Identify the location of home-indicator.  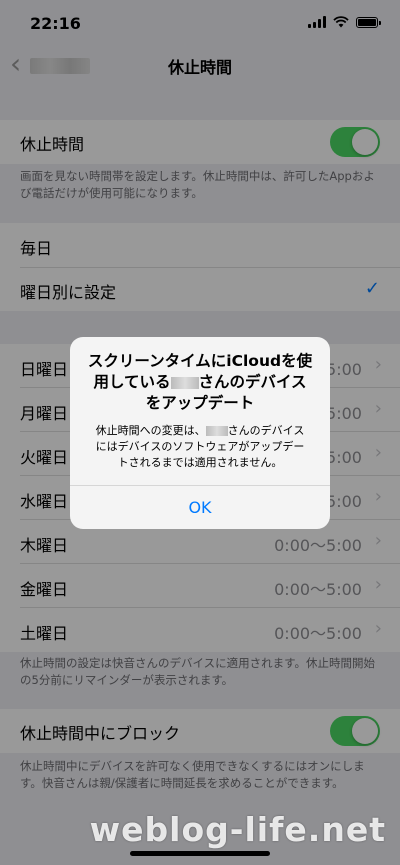
(200, 853).